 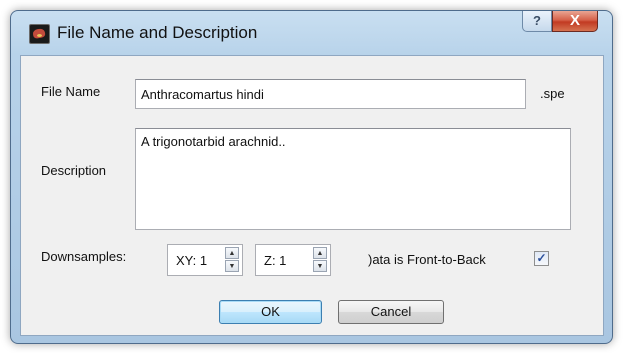 I want to click on description-value: A trigonotarbid arachnid.., so click(x=213, y=141).